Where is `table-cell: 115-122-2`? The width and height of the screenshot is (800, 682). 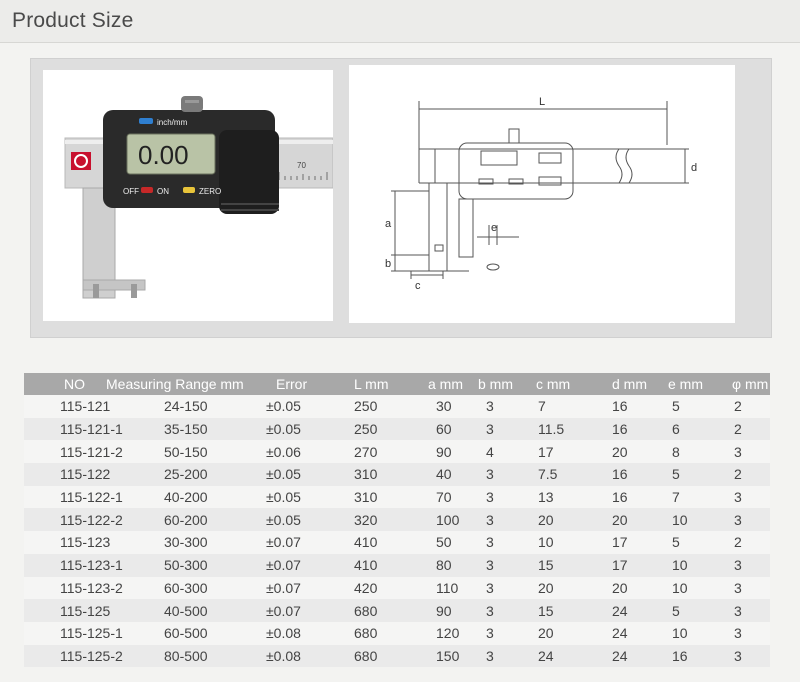 table-cell: 115-122-2 is located at coordinates (73, 520).